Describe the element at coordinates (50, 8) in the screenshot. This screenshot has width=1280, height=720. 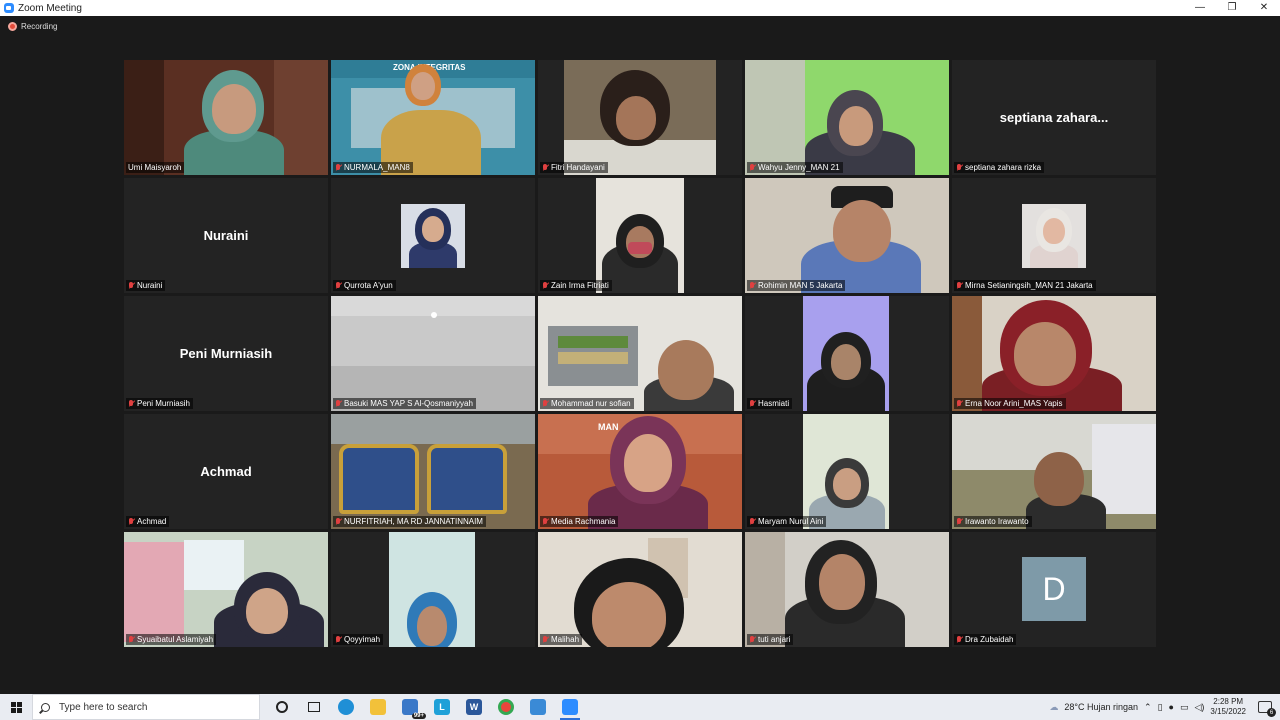
I see `window-title: Zoom Meeting` at that location.